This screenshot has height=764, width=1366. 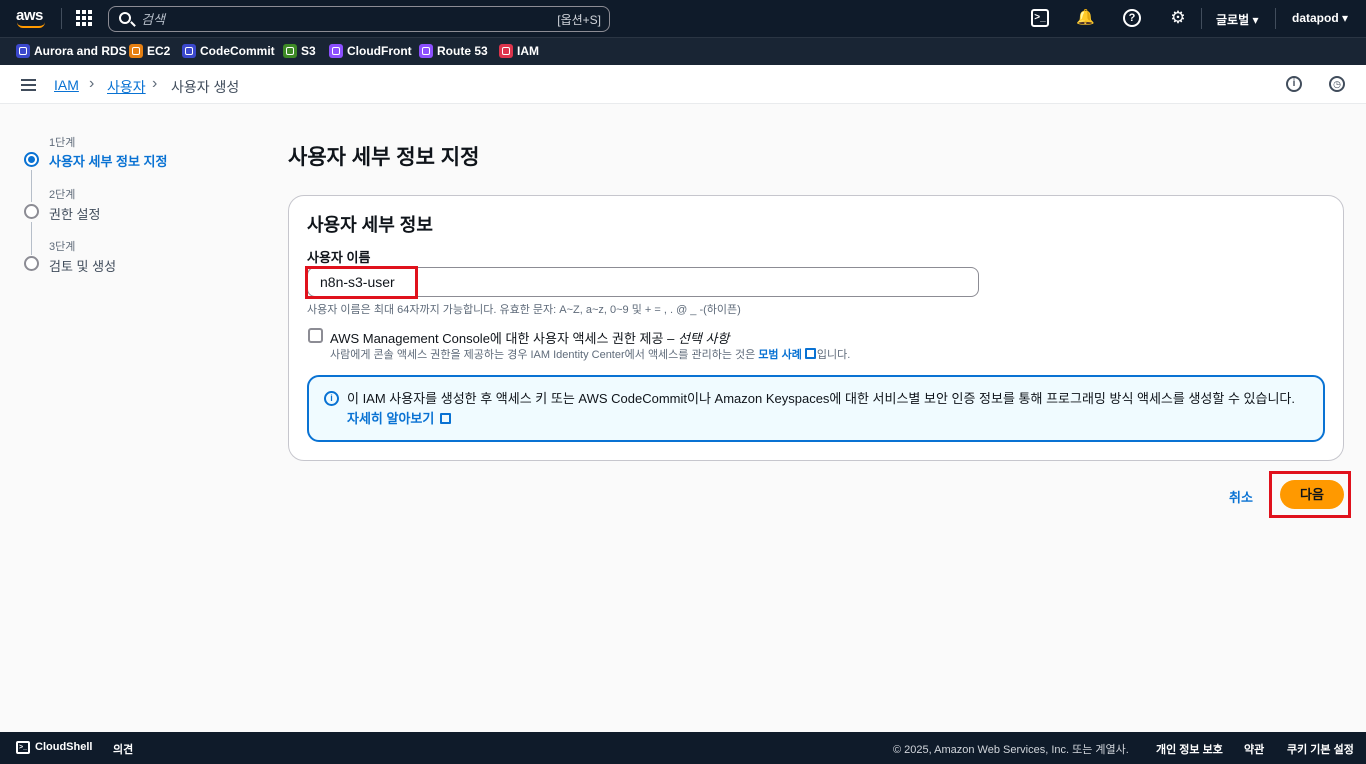 What do you see at coordinates (683, 84) in the screenshot?
I see `breadcrumb-bar: IAM › 사용자 › 사용자 생성 i ◷` at bounding box center [683, 84].